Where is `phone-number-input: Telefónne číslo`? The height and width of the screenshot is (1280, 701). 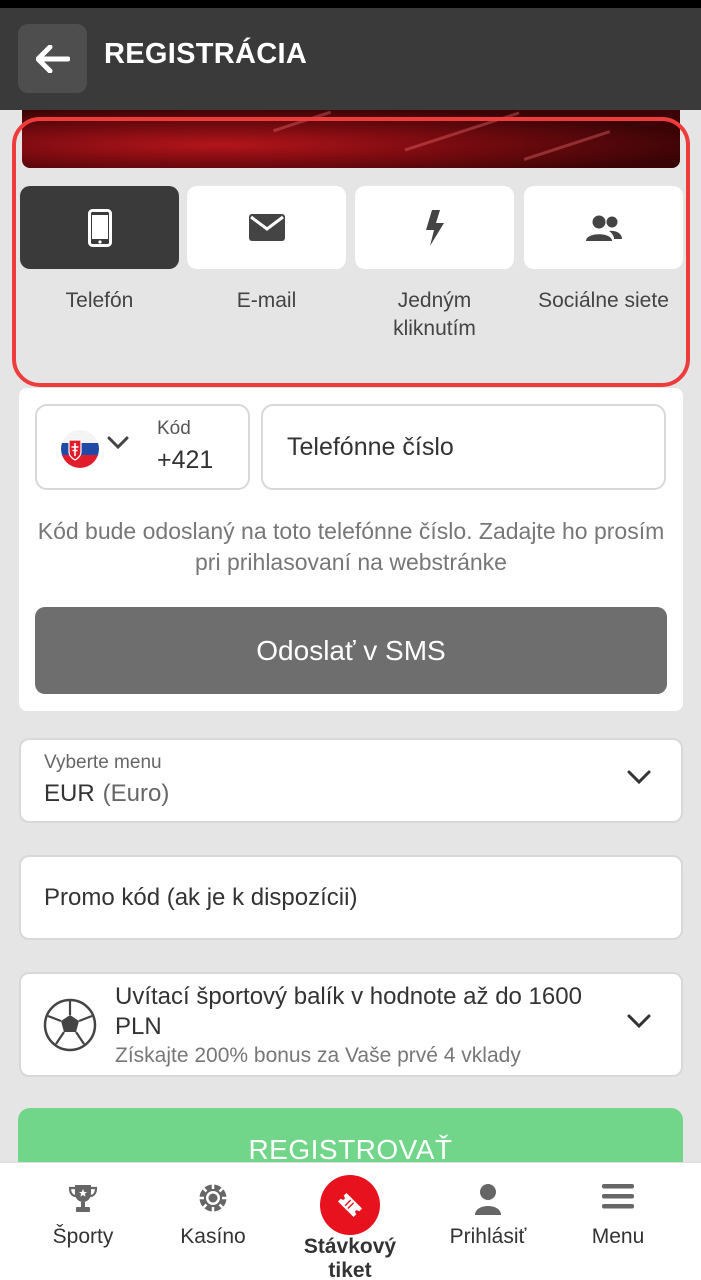
phone-number-input: Telefónne číslo is located at coordinates (463, 447).